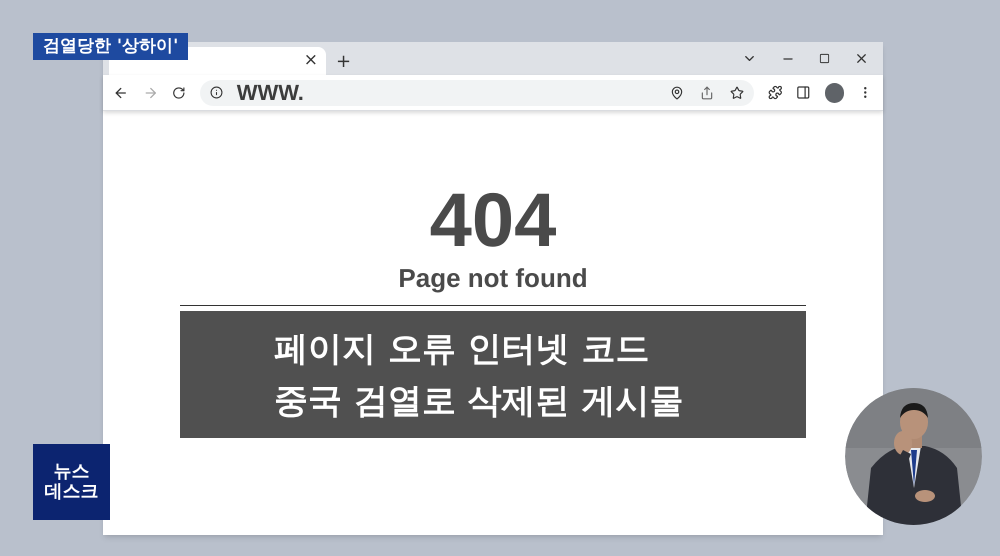  Describe the element at coordinates (803, 92) in the screenshot. I see `side-panel-icon` at that location.